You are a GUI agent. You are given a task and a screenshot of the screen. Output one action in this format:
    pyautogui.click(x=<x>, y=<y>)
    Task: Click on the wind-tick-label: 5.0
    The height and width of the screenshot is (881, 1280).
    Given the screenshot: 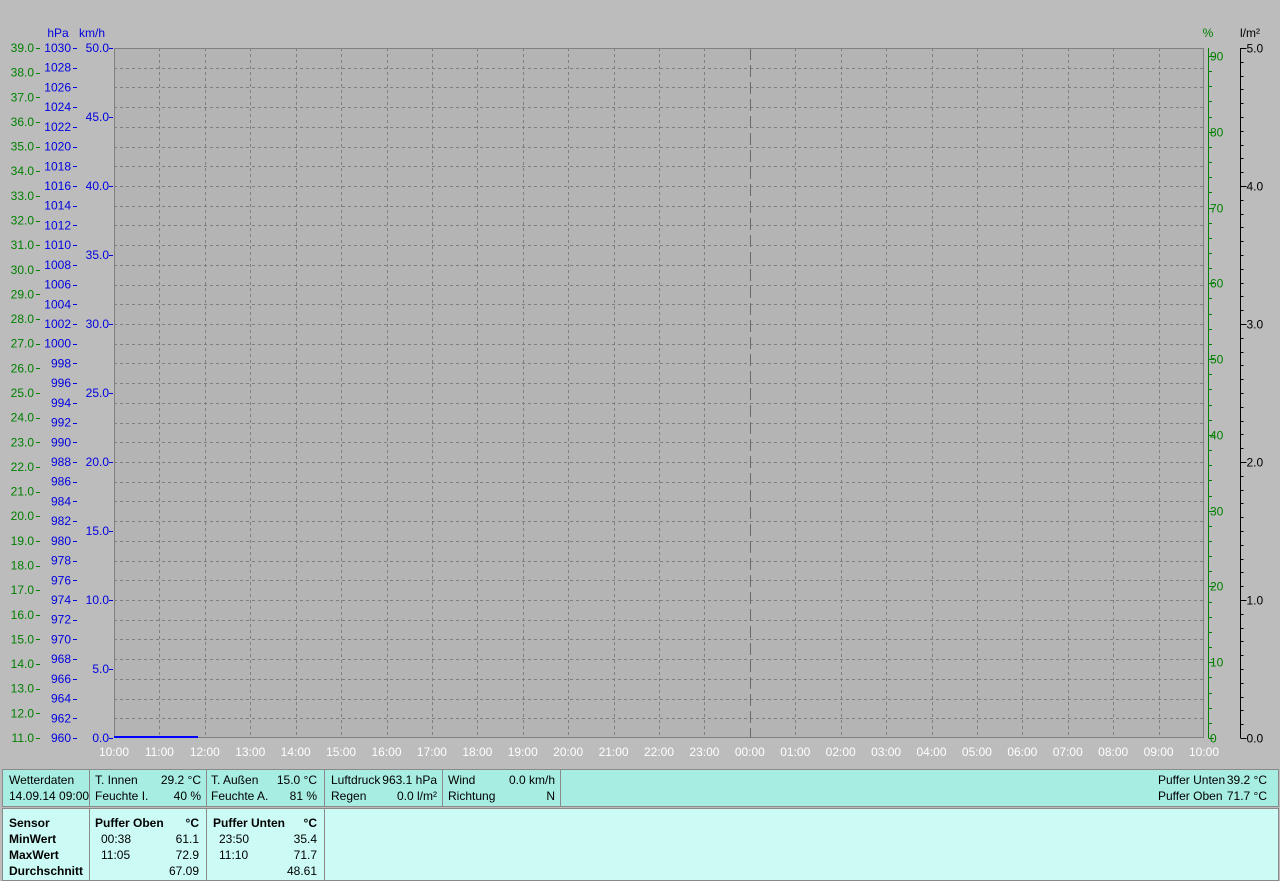 What is the action you would take?
    pyautogui.click(x=100, y=669)
    